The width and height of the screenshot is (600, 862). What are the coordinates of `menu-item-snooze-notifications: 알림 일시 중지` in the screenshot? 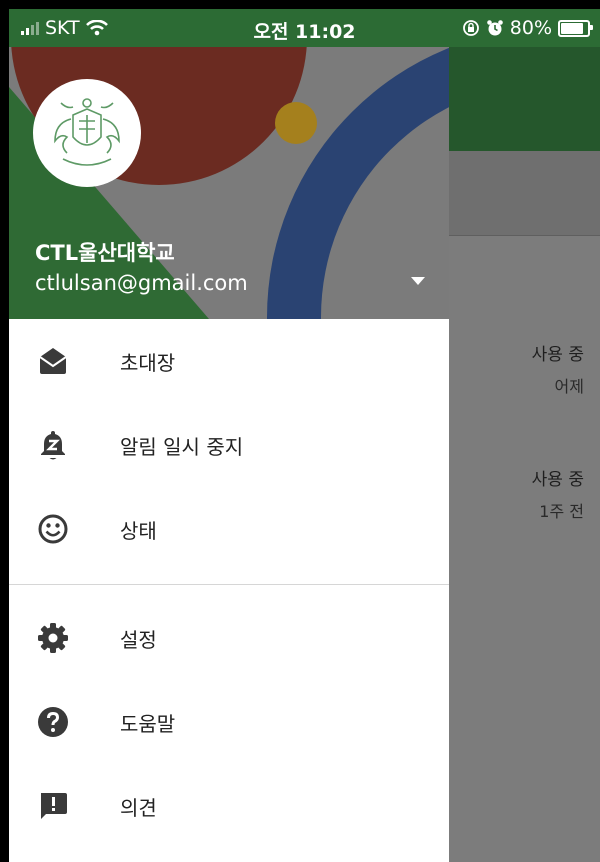 It's located at (229, 445).